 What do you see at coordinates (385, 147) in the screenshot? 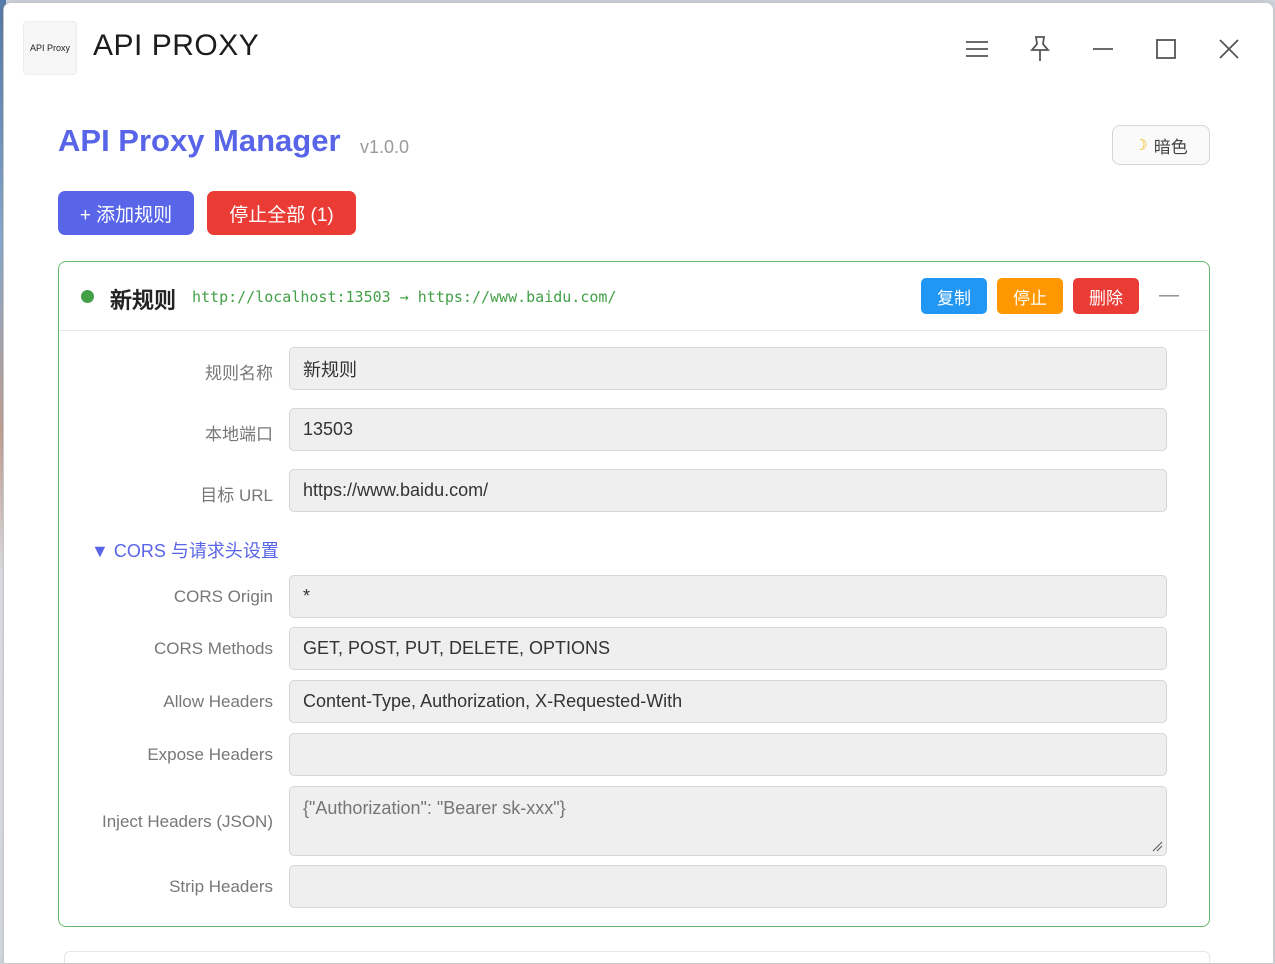
I see `version-label: v1.0.0` at bounding box center [385, 147].